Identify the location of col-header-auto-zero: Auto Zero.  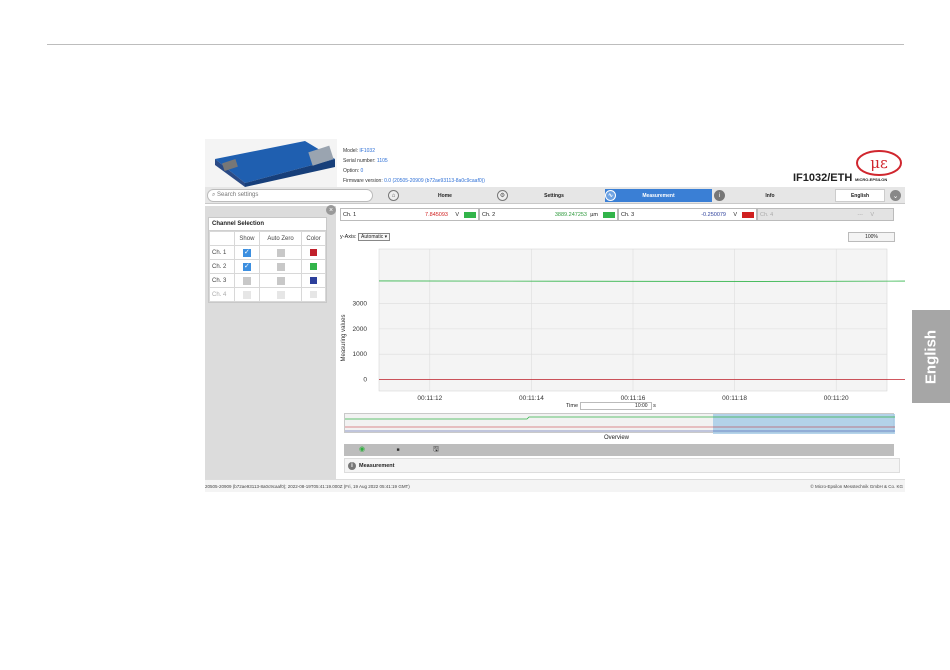
(280, 238).